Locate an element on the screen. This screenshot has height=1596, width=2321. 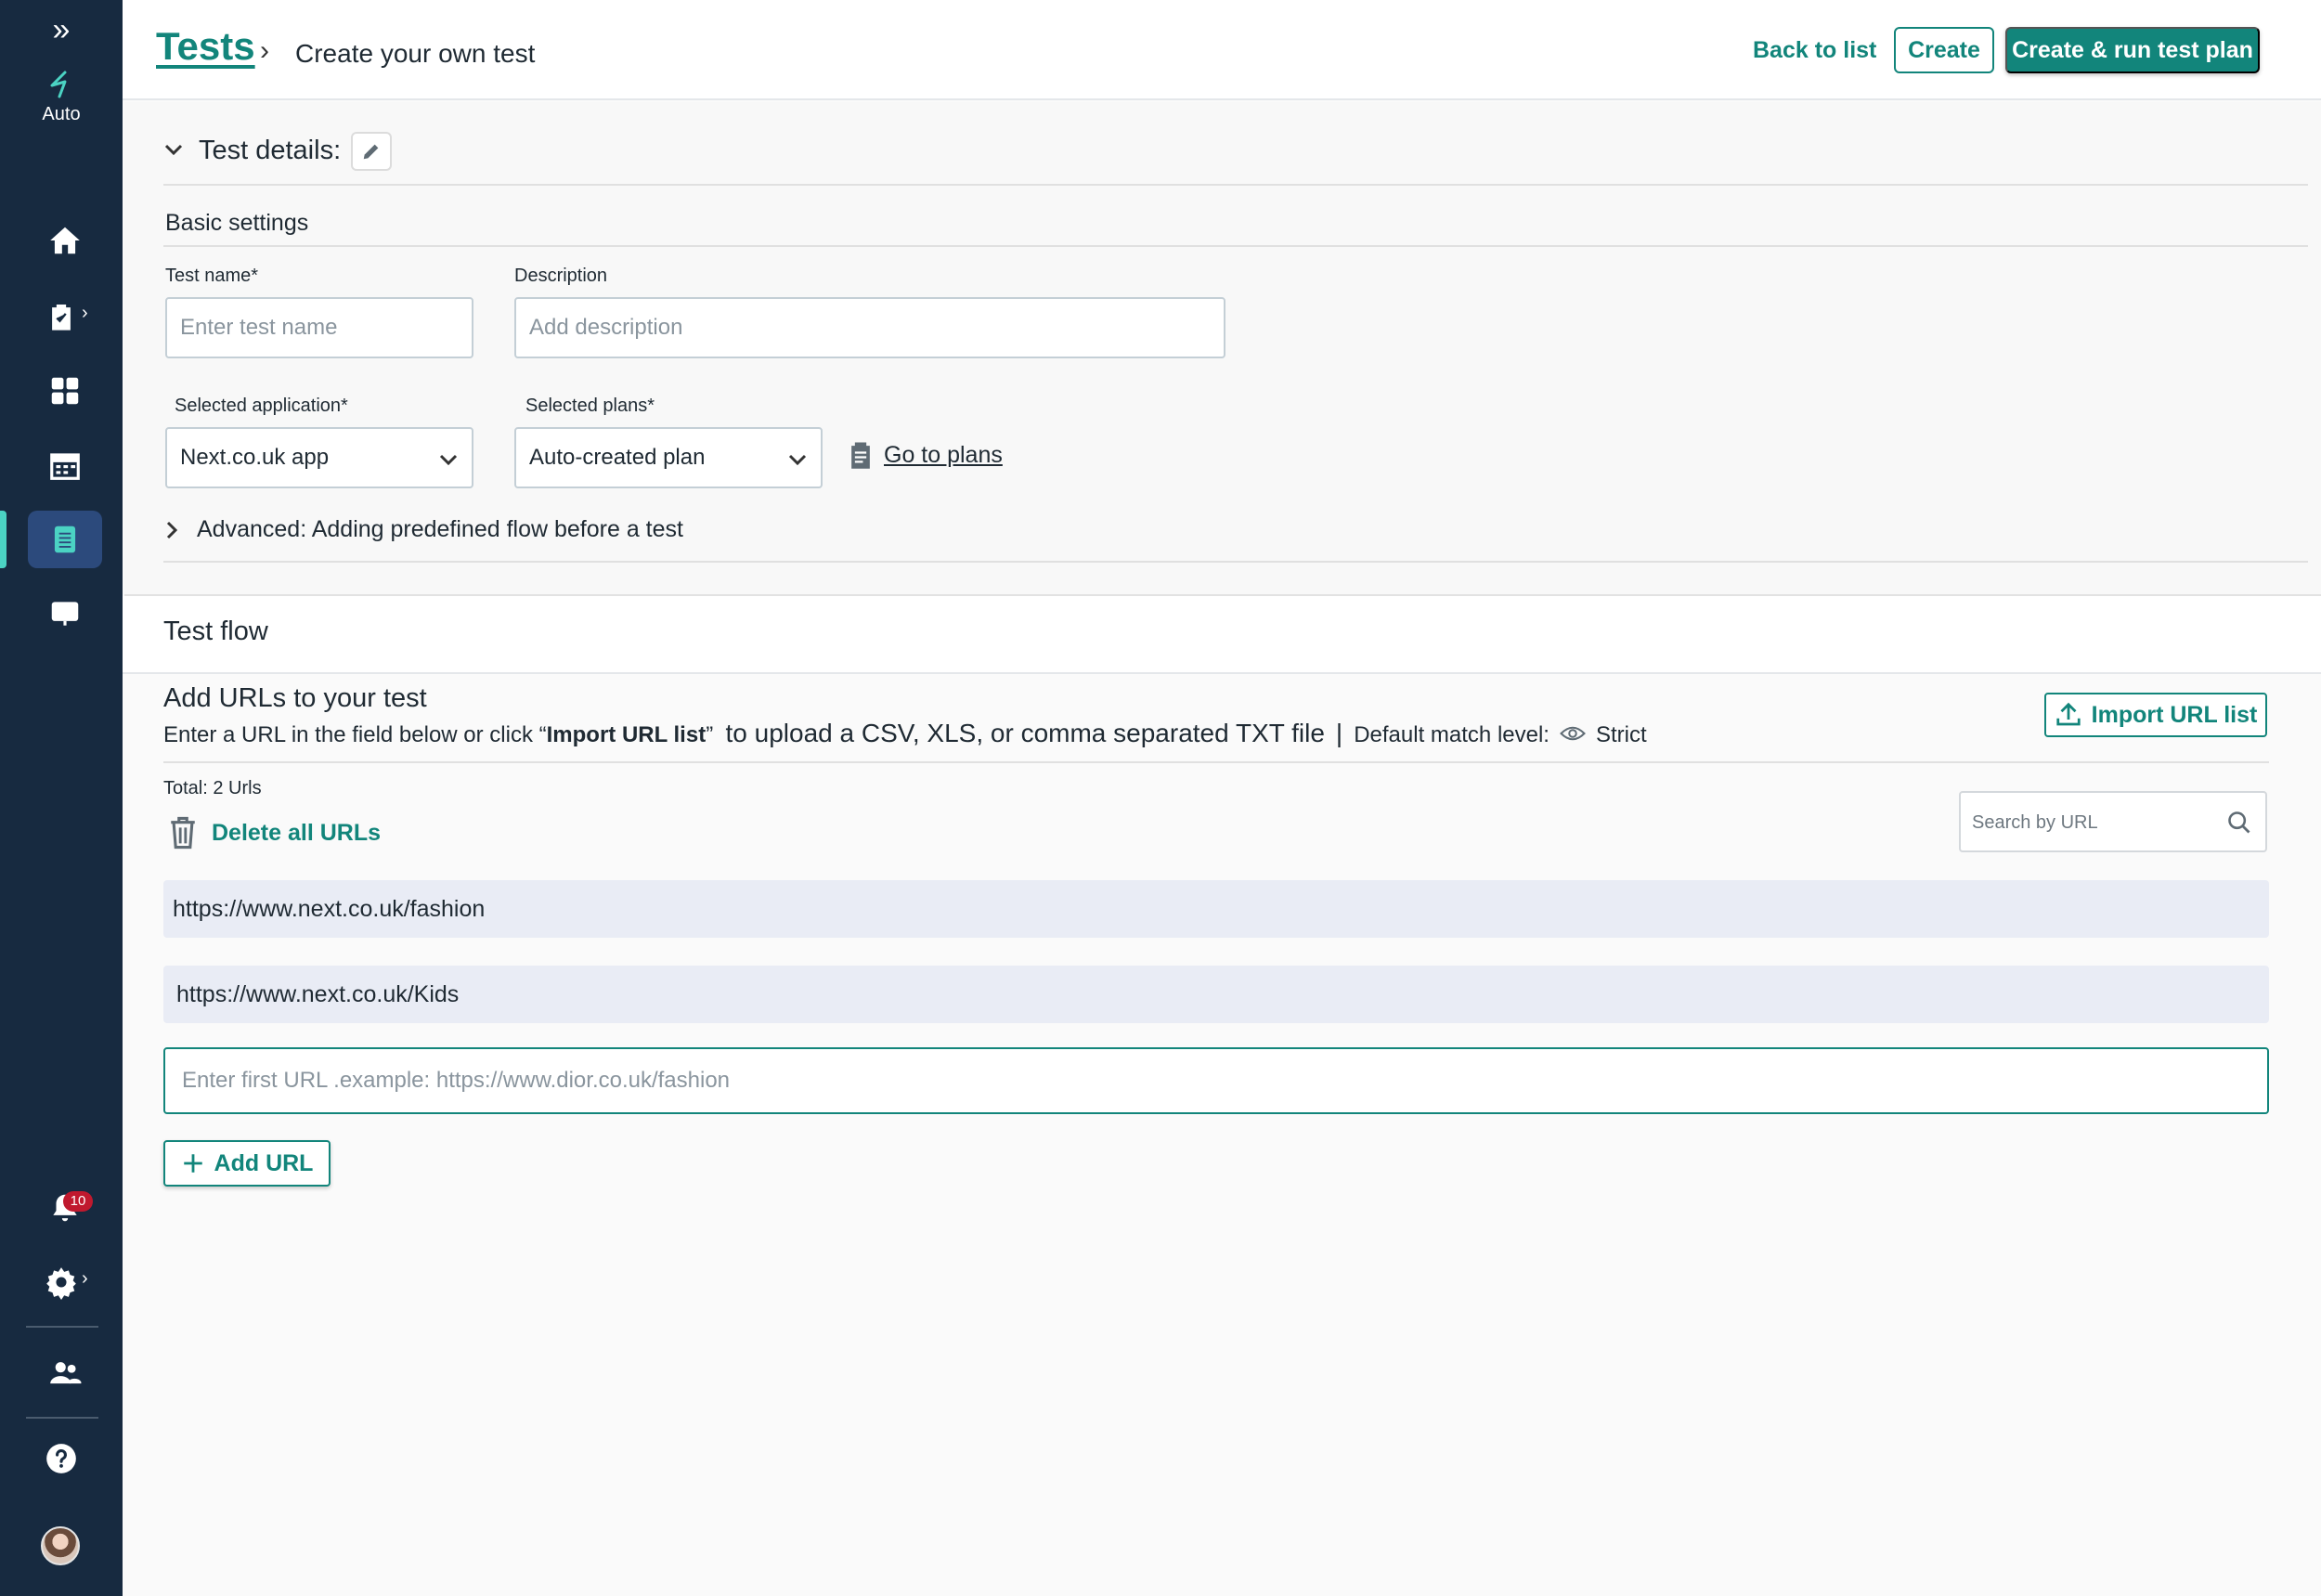
plans-value: Auto-created plan is located at coordinates (617, 458).